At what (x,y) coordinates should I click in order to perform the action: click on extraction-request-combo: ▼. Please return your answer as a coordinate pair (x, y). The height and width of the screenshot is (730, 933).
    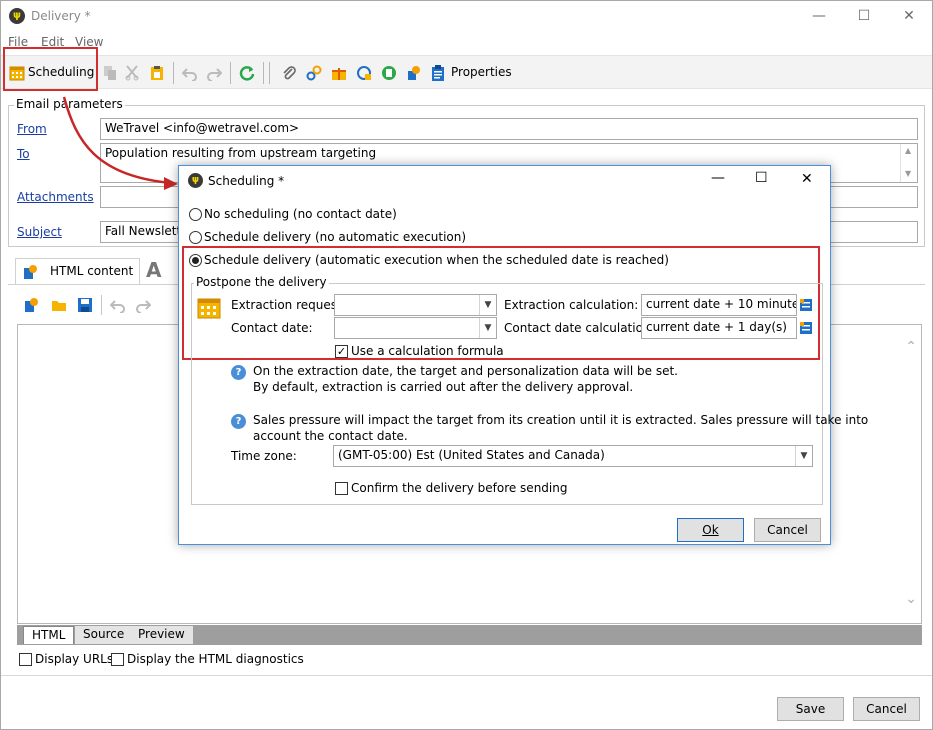
    Looking at the image, I should click on (415, 305).